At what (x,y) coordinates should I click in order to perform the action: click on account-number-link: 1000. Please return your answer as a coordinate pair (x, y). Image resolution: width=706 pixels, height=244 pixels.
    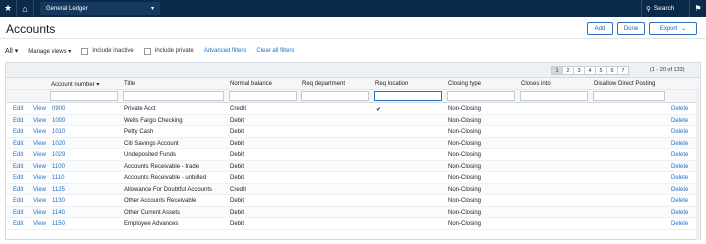
    Looking at the image, I should click on (58, 121).